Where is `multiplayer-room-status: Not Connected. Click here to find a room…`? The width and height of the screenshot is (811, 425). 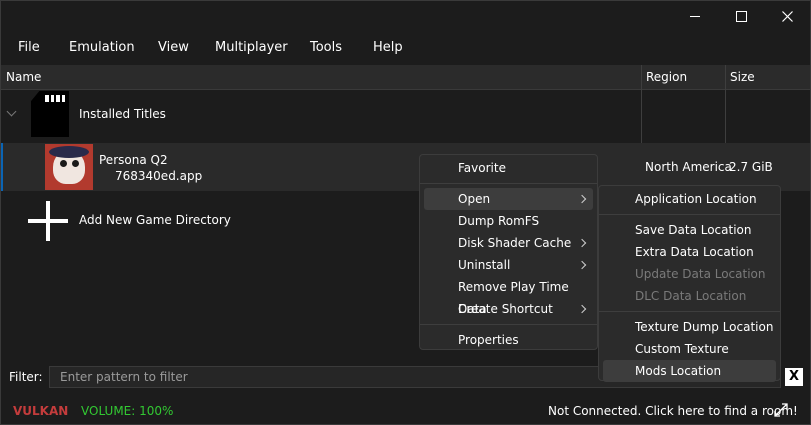
multiplayer-room-status: Not Connected. Click here to find a room… is located at coordinates (673, 411).